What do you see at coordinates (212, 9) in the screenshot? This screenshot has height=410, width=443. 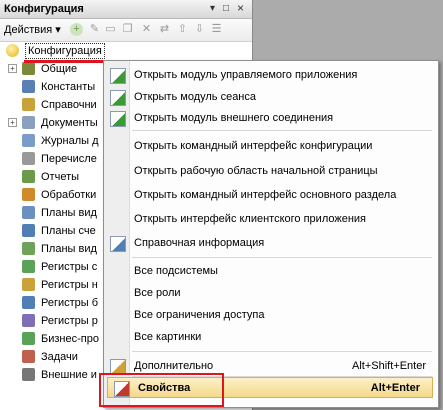 I see `pin-icon: ▾` at bounding box center [212, 9].